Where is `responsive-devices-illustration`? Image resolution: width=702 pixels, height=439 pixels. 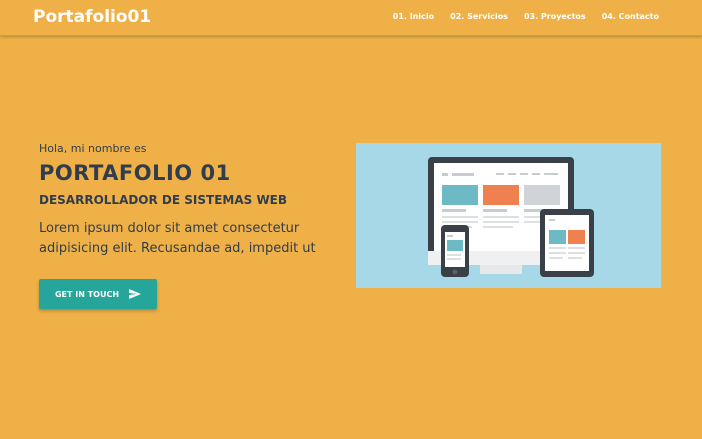 responsive-devices-illustration is located at coordinates (508, 215).